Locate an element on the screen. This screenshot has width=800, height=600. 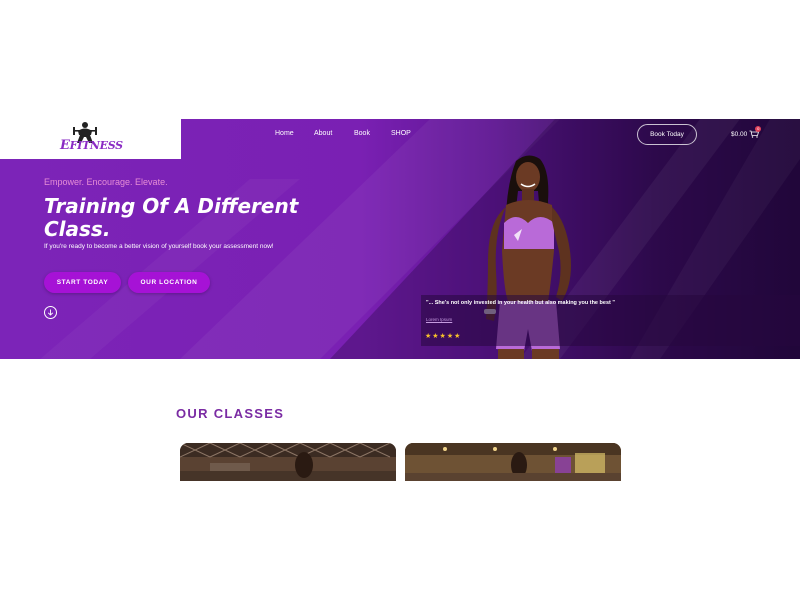
hero-headline: Training Of A Different Class. is located at coordinates (194, 218).